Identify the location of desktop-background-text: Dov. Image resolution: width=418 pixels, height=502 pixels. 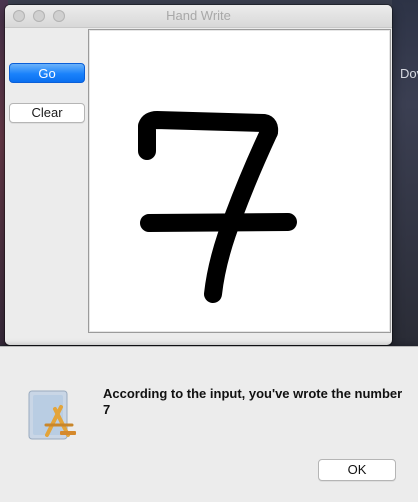
(409, 73).